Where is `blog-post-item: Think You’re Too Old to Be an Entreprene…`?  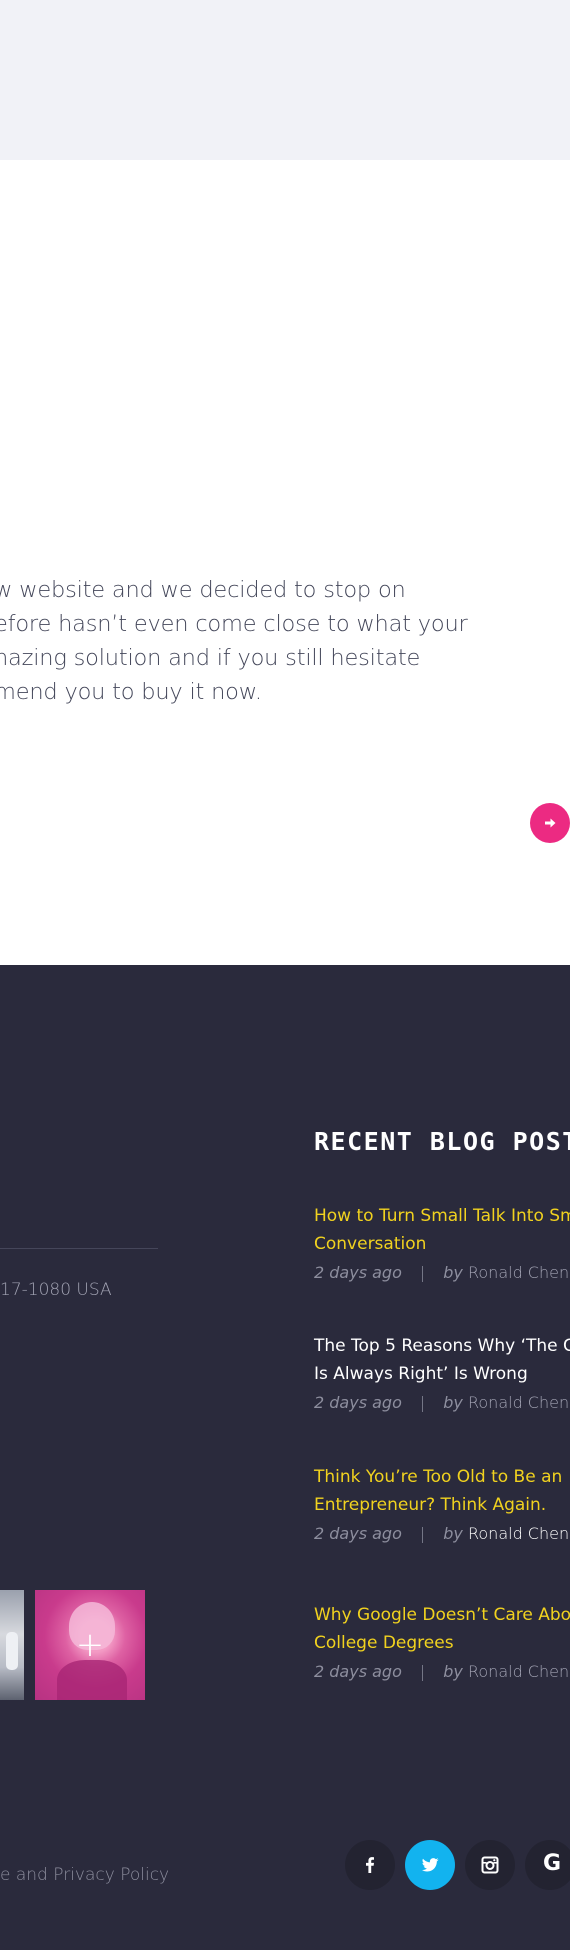
blog-post-item: Think You’re Too Old to Be an Entreprene… is located at coordinates (442, 1503).